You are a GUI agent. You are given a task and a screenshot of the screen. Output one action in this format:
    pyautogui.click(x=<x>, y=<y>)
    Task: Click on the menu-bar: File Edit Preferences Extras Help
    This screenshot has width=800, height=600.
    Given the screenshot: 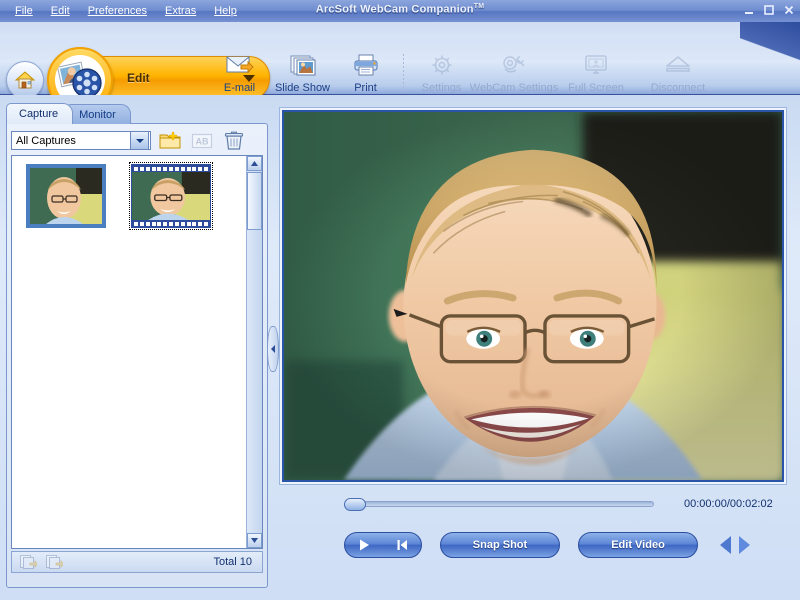 What is the action you would take?
    pyautogui.click(x=126, y=11)
    